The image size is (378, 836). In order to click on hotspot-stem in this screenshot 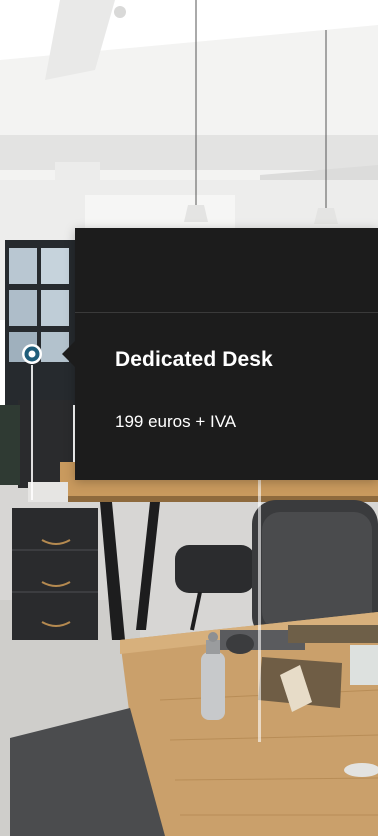, I will do `click(32, 432)`.